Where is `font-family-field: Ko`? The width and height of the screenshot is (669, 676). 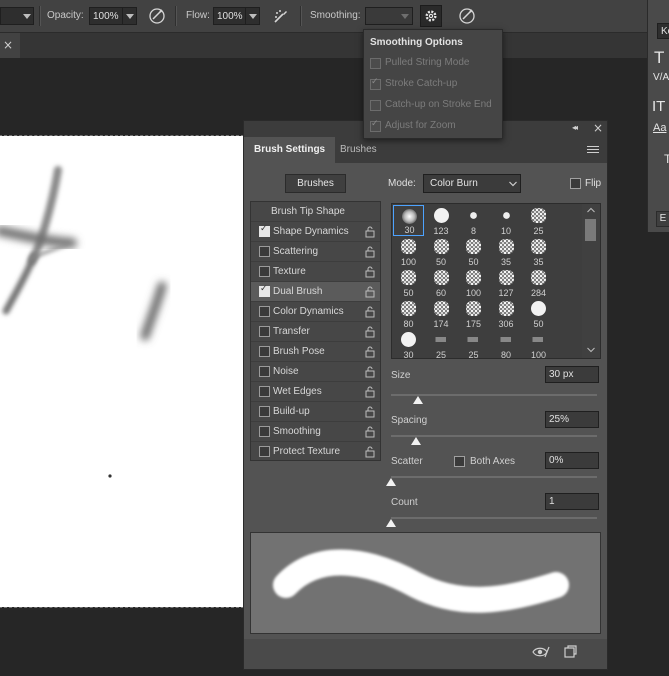 font-family-field: Ko is located at coordinates (663, 31).